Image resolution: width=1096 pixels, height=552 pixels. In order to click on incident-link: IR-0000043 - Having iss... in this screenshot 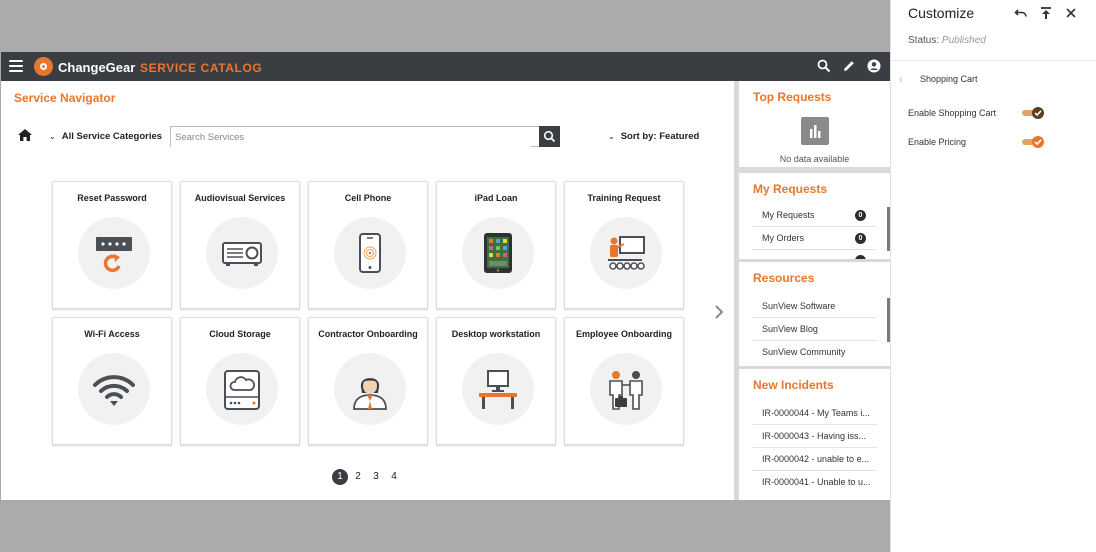, I will do `click(814, 436)`.